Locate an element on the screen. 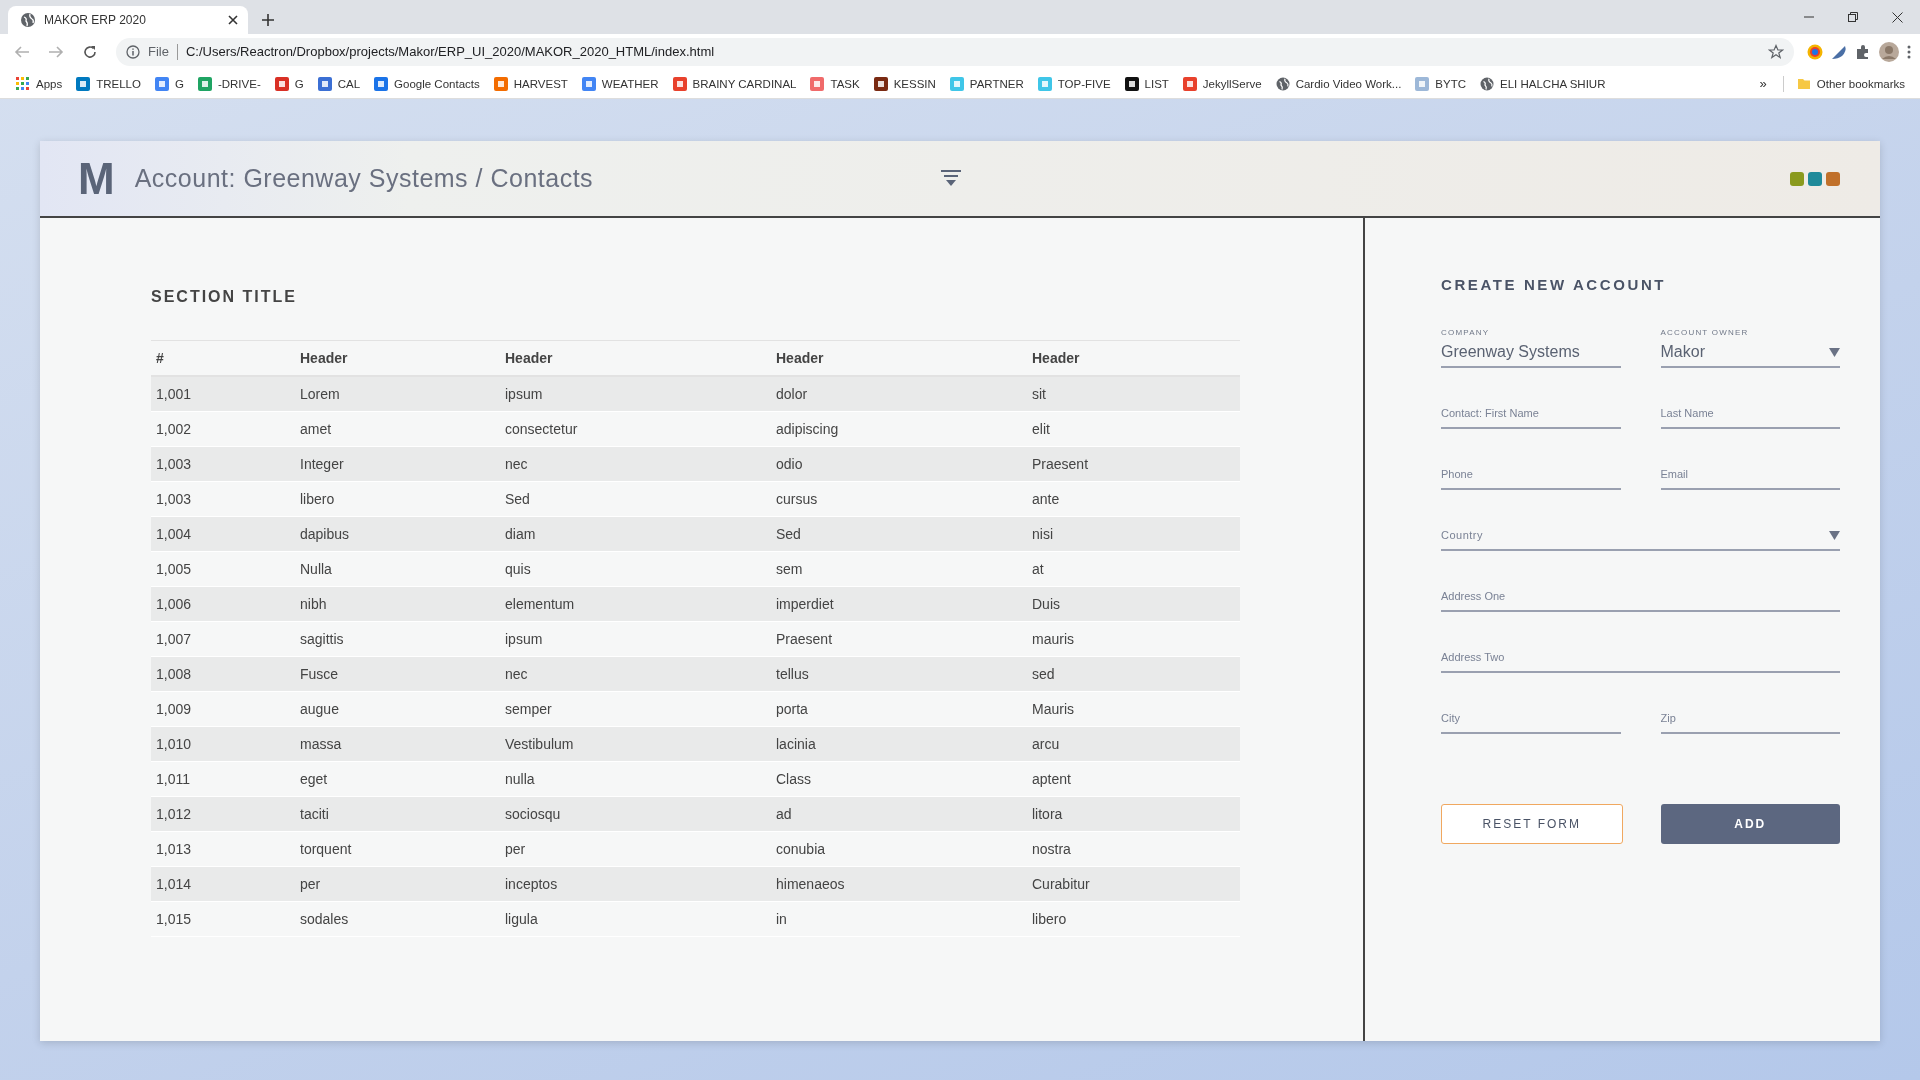 This screenshot has width=1920, height=1080. dropdown-field: ACCOUNT OWNER Makor is located at coordinates (1750, 348).